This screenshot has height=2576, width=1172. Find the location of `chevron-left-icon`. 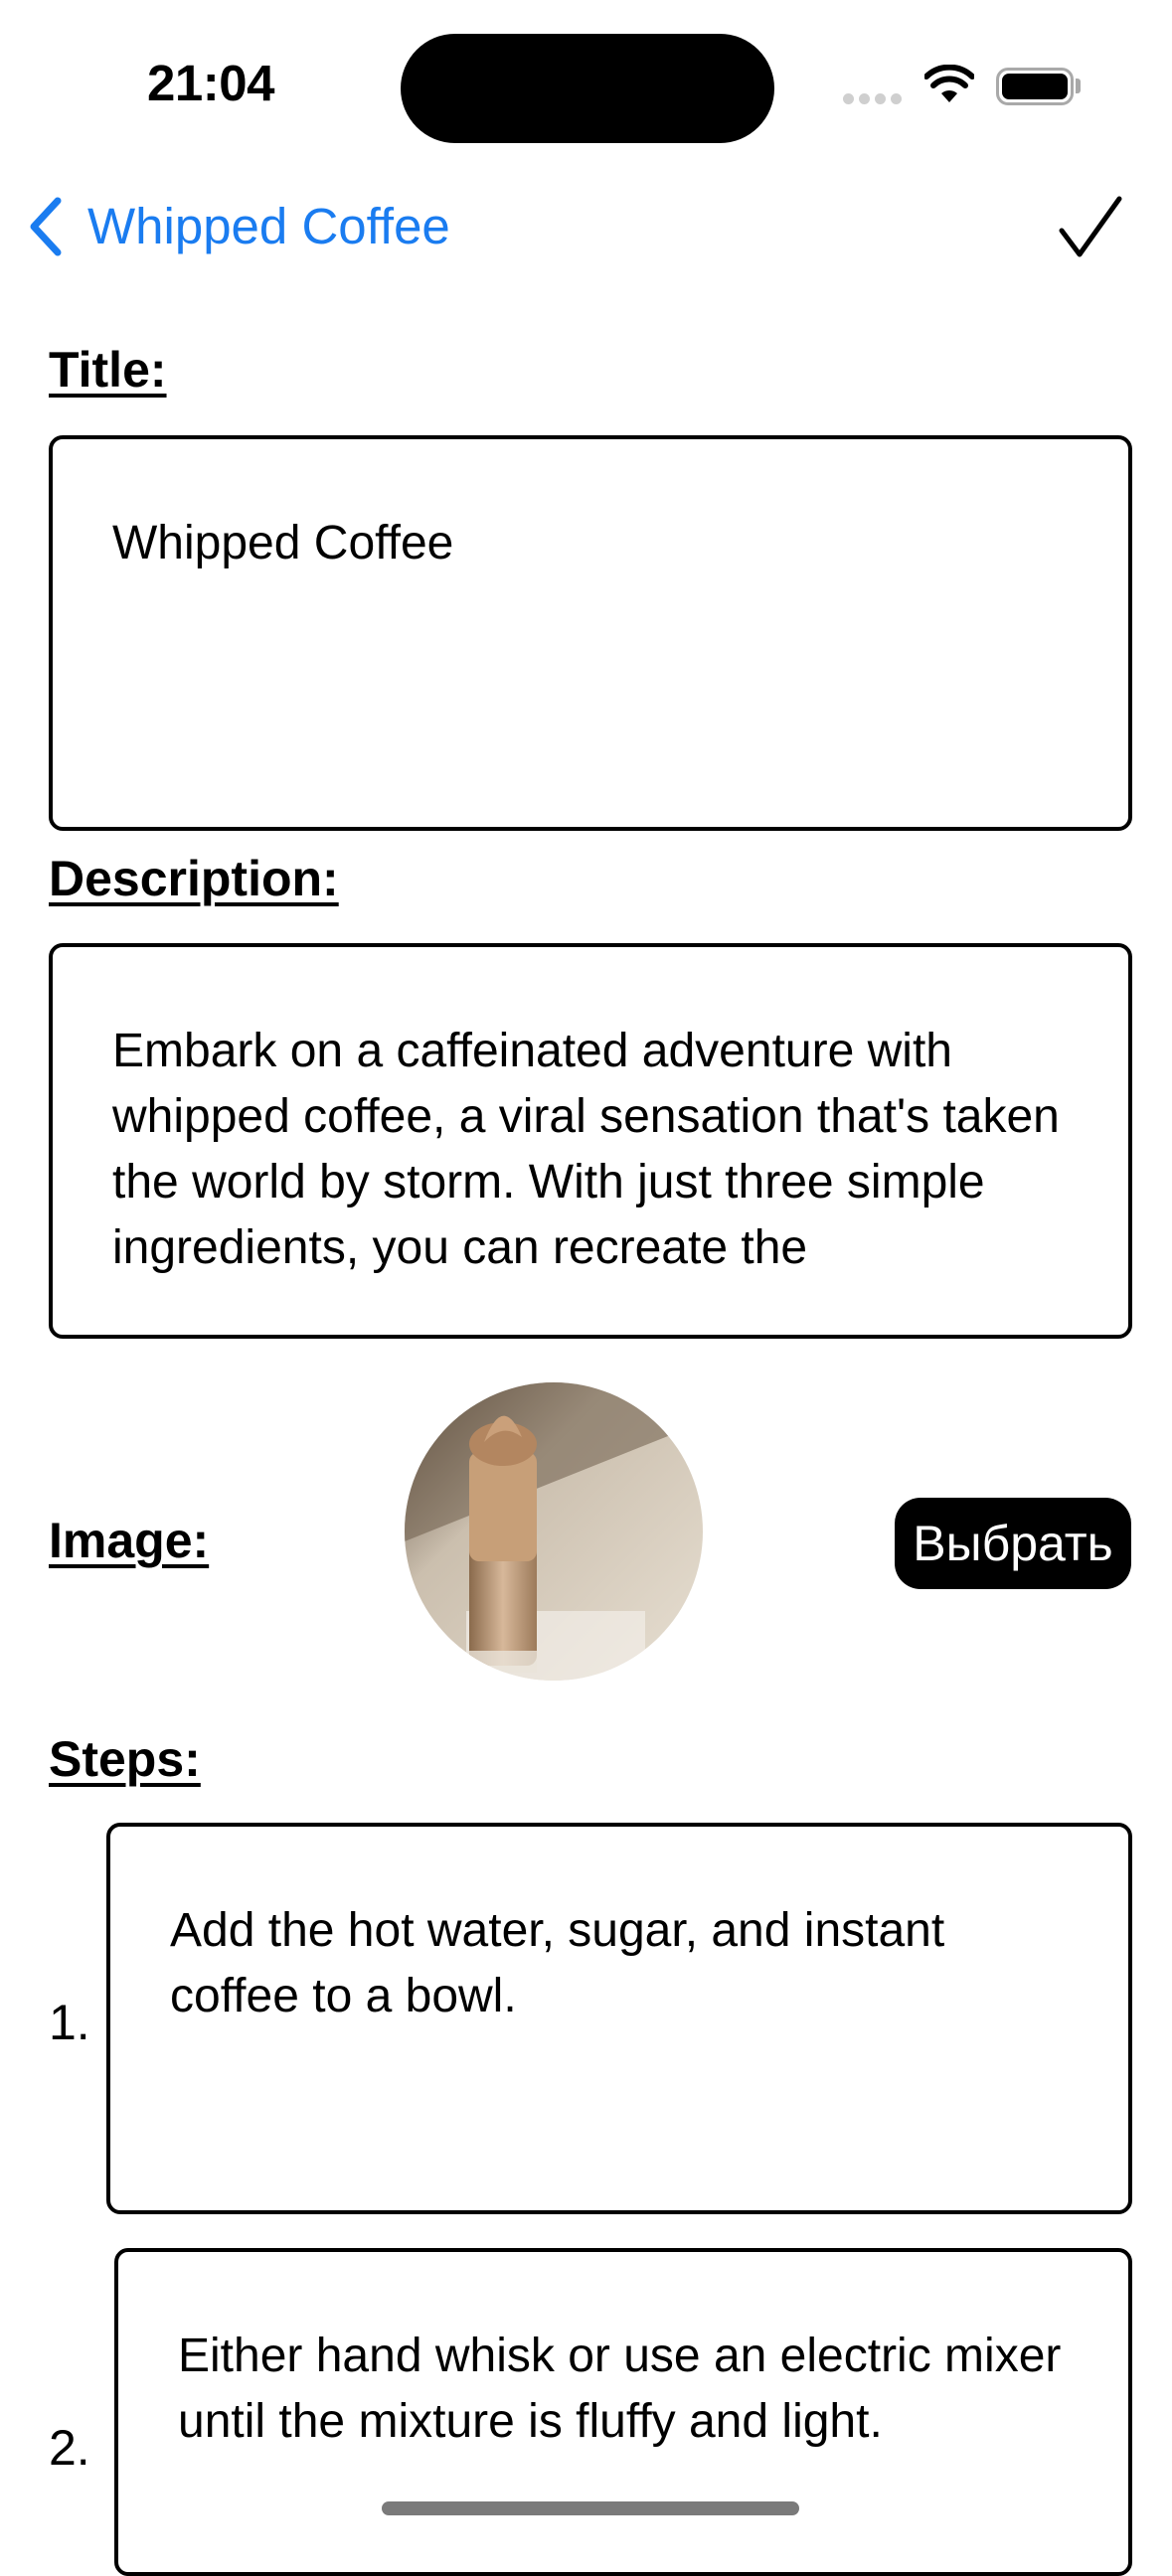

chevron-left-icon is located at coordinates (46, 226).